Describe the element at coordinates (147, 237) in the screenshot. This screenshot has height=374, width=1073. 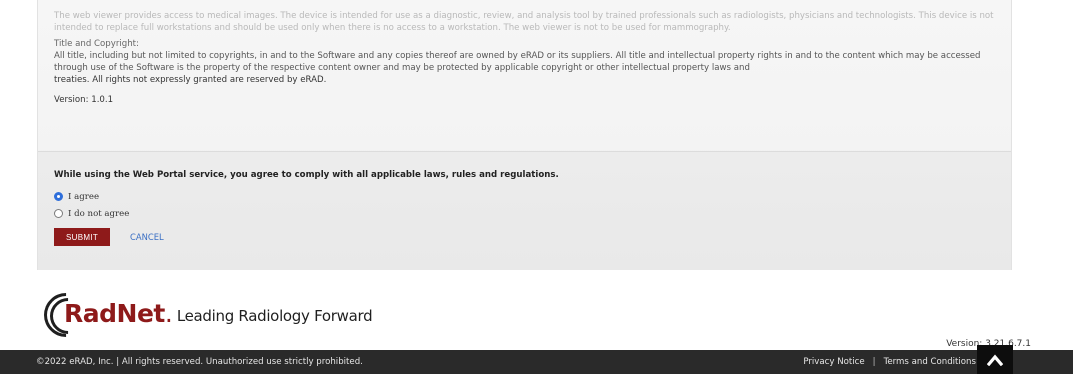
I see `cancel-link: CANCEL` at that location.